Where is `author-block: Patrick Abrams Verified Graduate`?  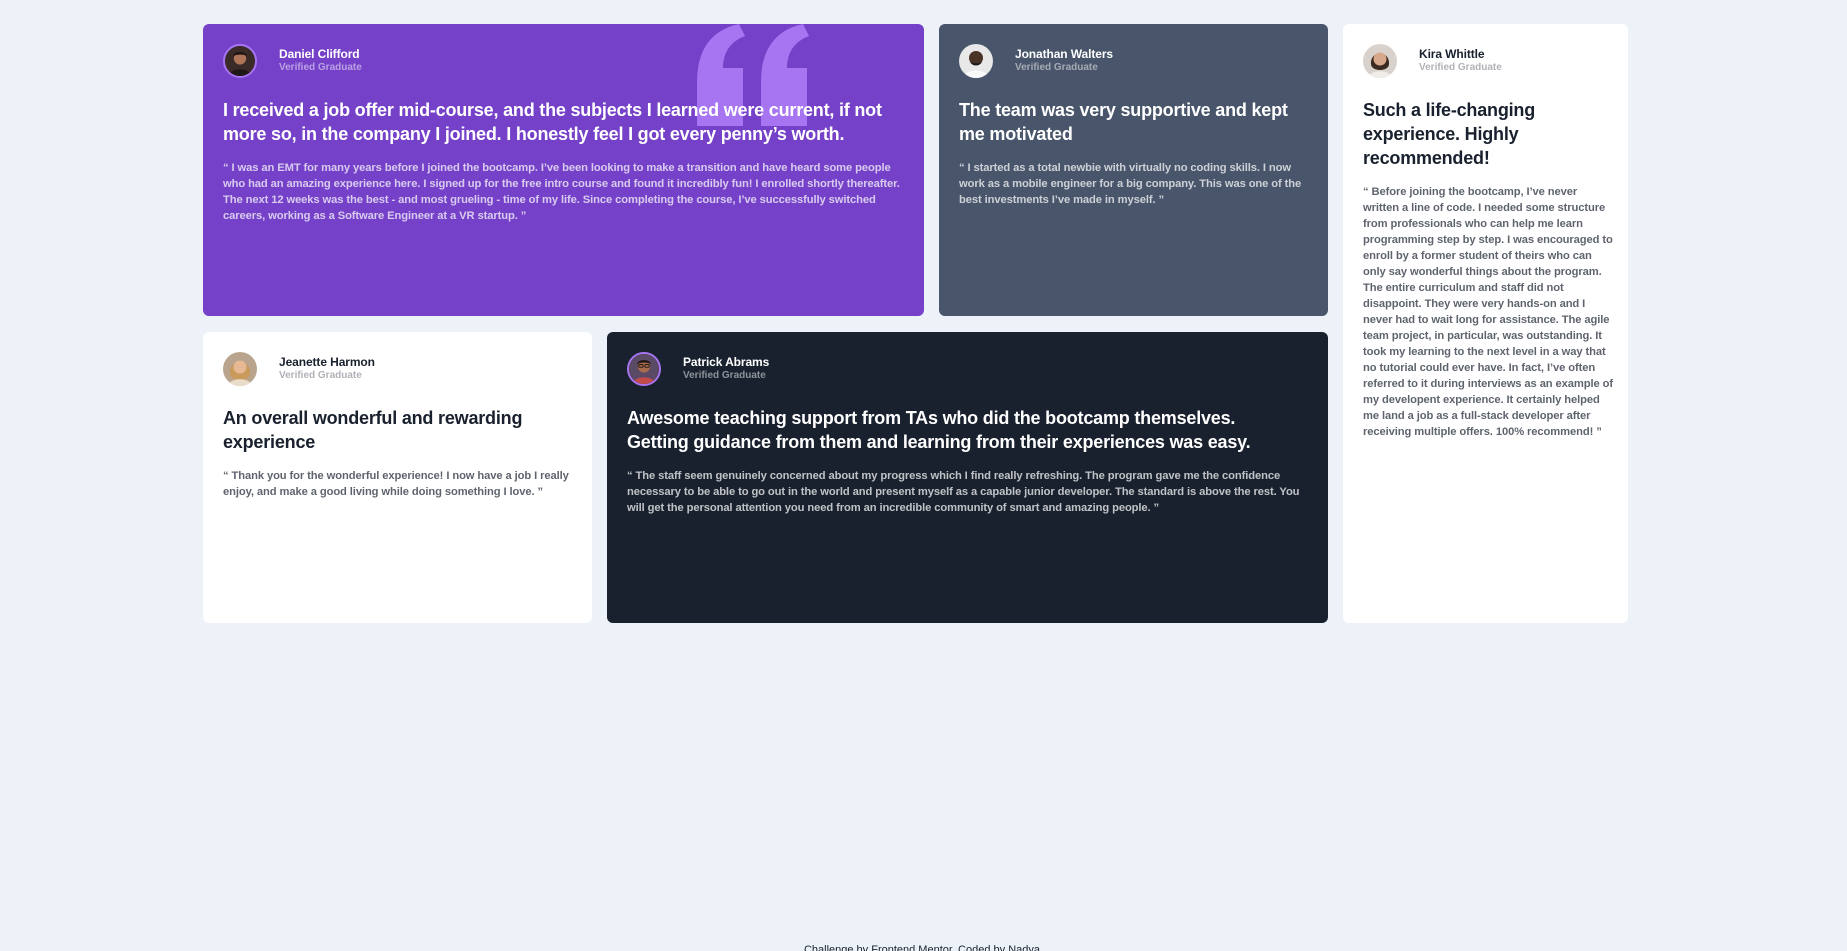
author-block: Patrick Abrams Verified Graduate is located at coordinates (967, 369).